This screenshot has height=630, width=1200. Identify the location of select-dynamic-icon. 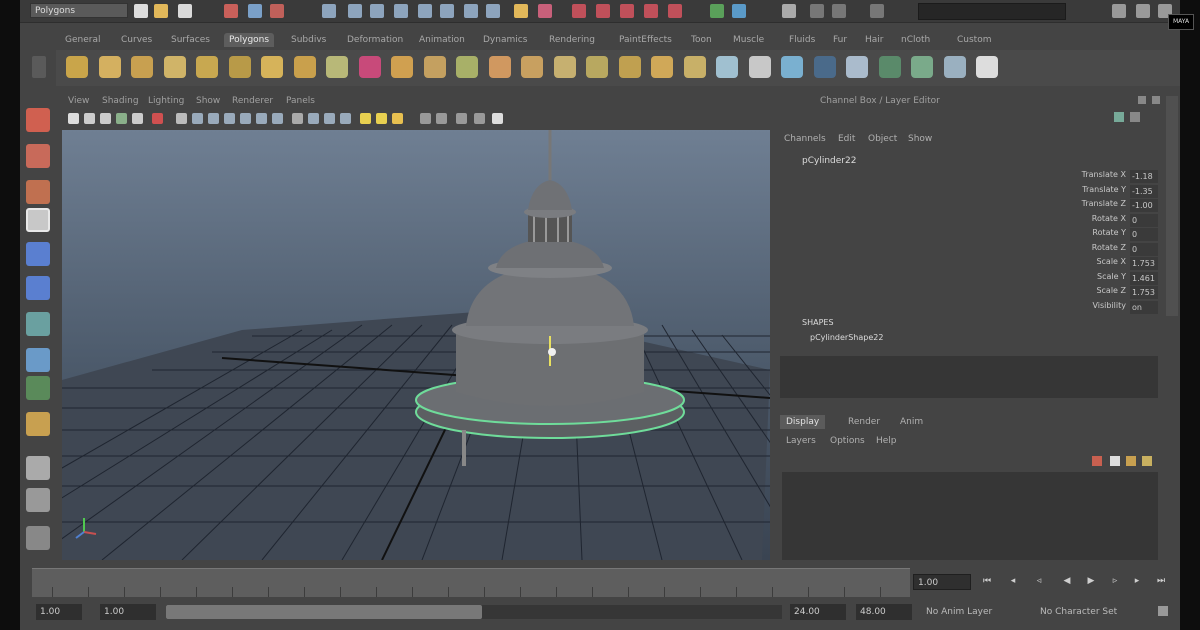
(447, 11).